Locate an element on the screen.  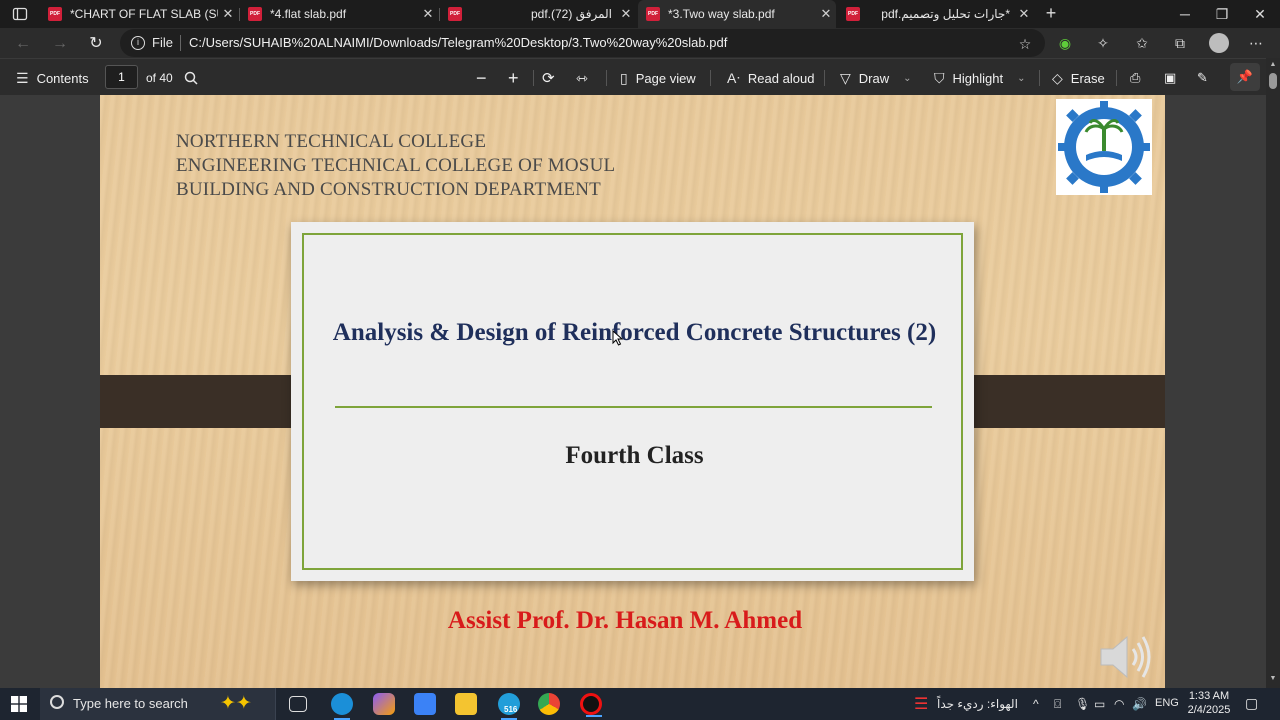
weather-status: الهواء: رديء جداً is located at coordinates (977, 704).